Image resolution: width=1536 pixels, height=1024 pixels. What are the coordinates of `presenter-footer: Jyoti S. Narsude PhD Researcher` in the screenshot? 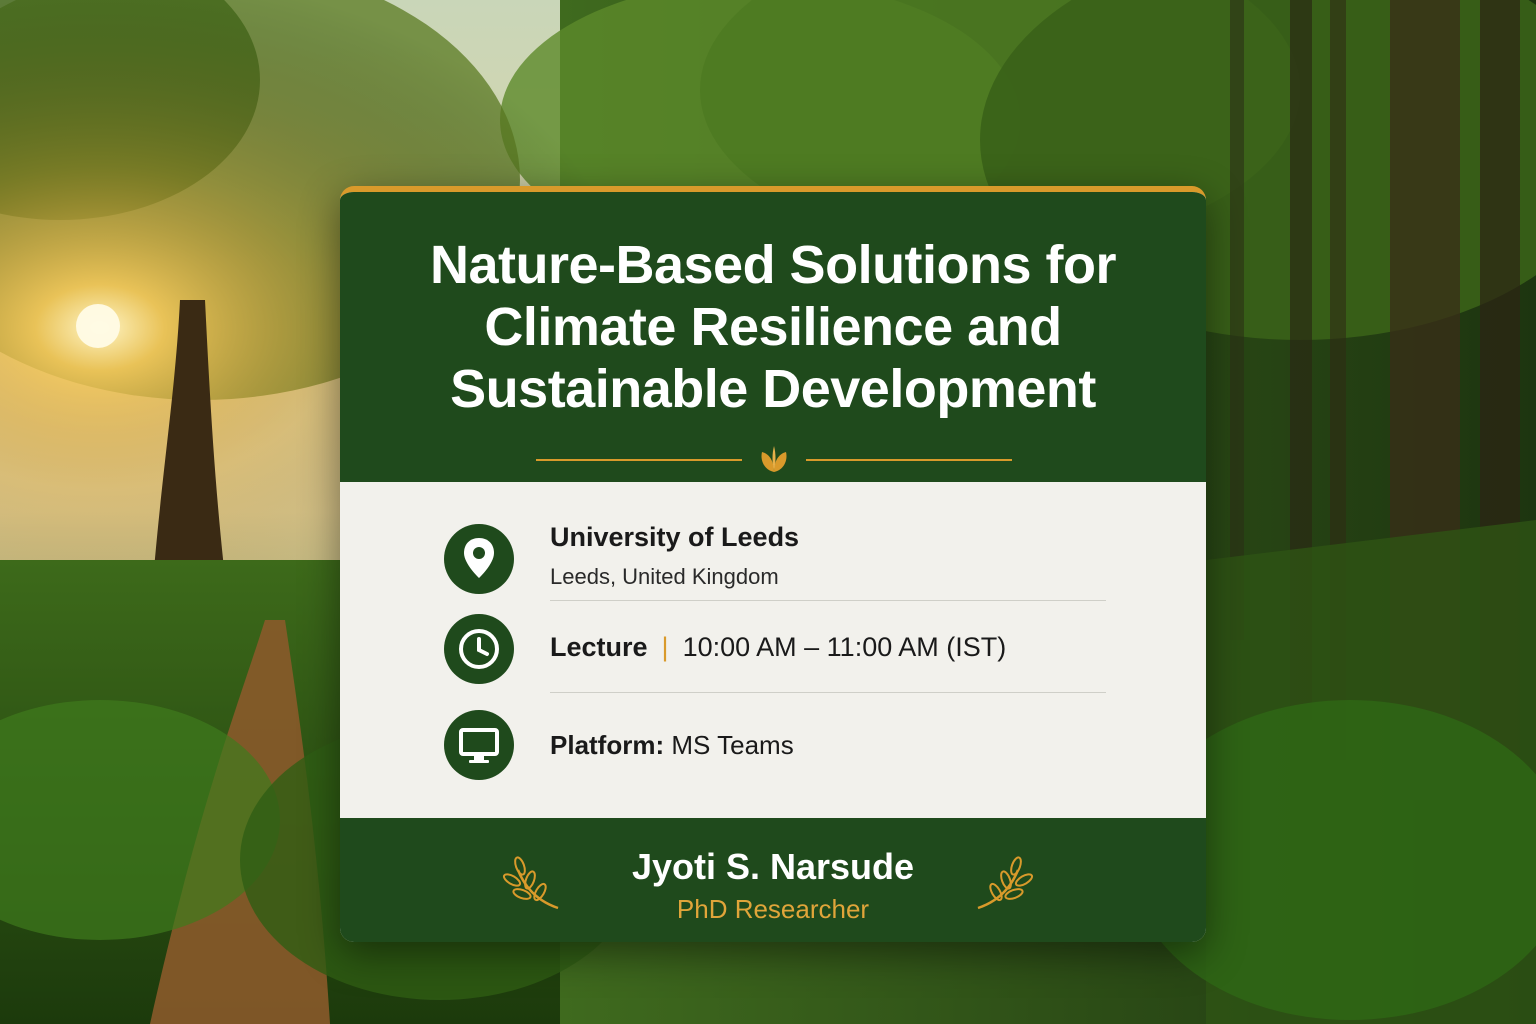 It's located at (773, 880).